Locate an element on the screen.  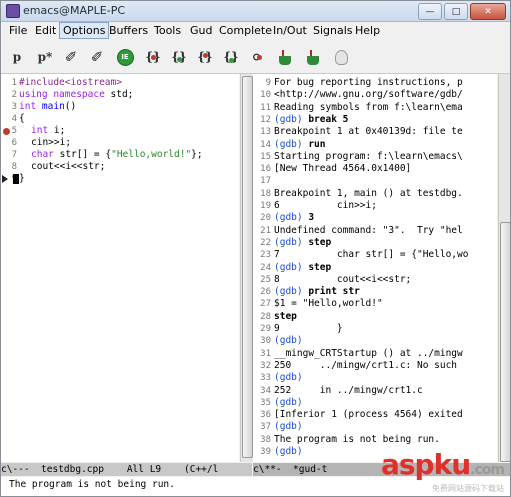
gdb-output-line: 250 ../mingw/crt1.c: No such is located at coordinates (368, 365).